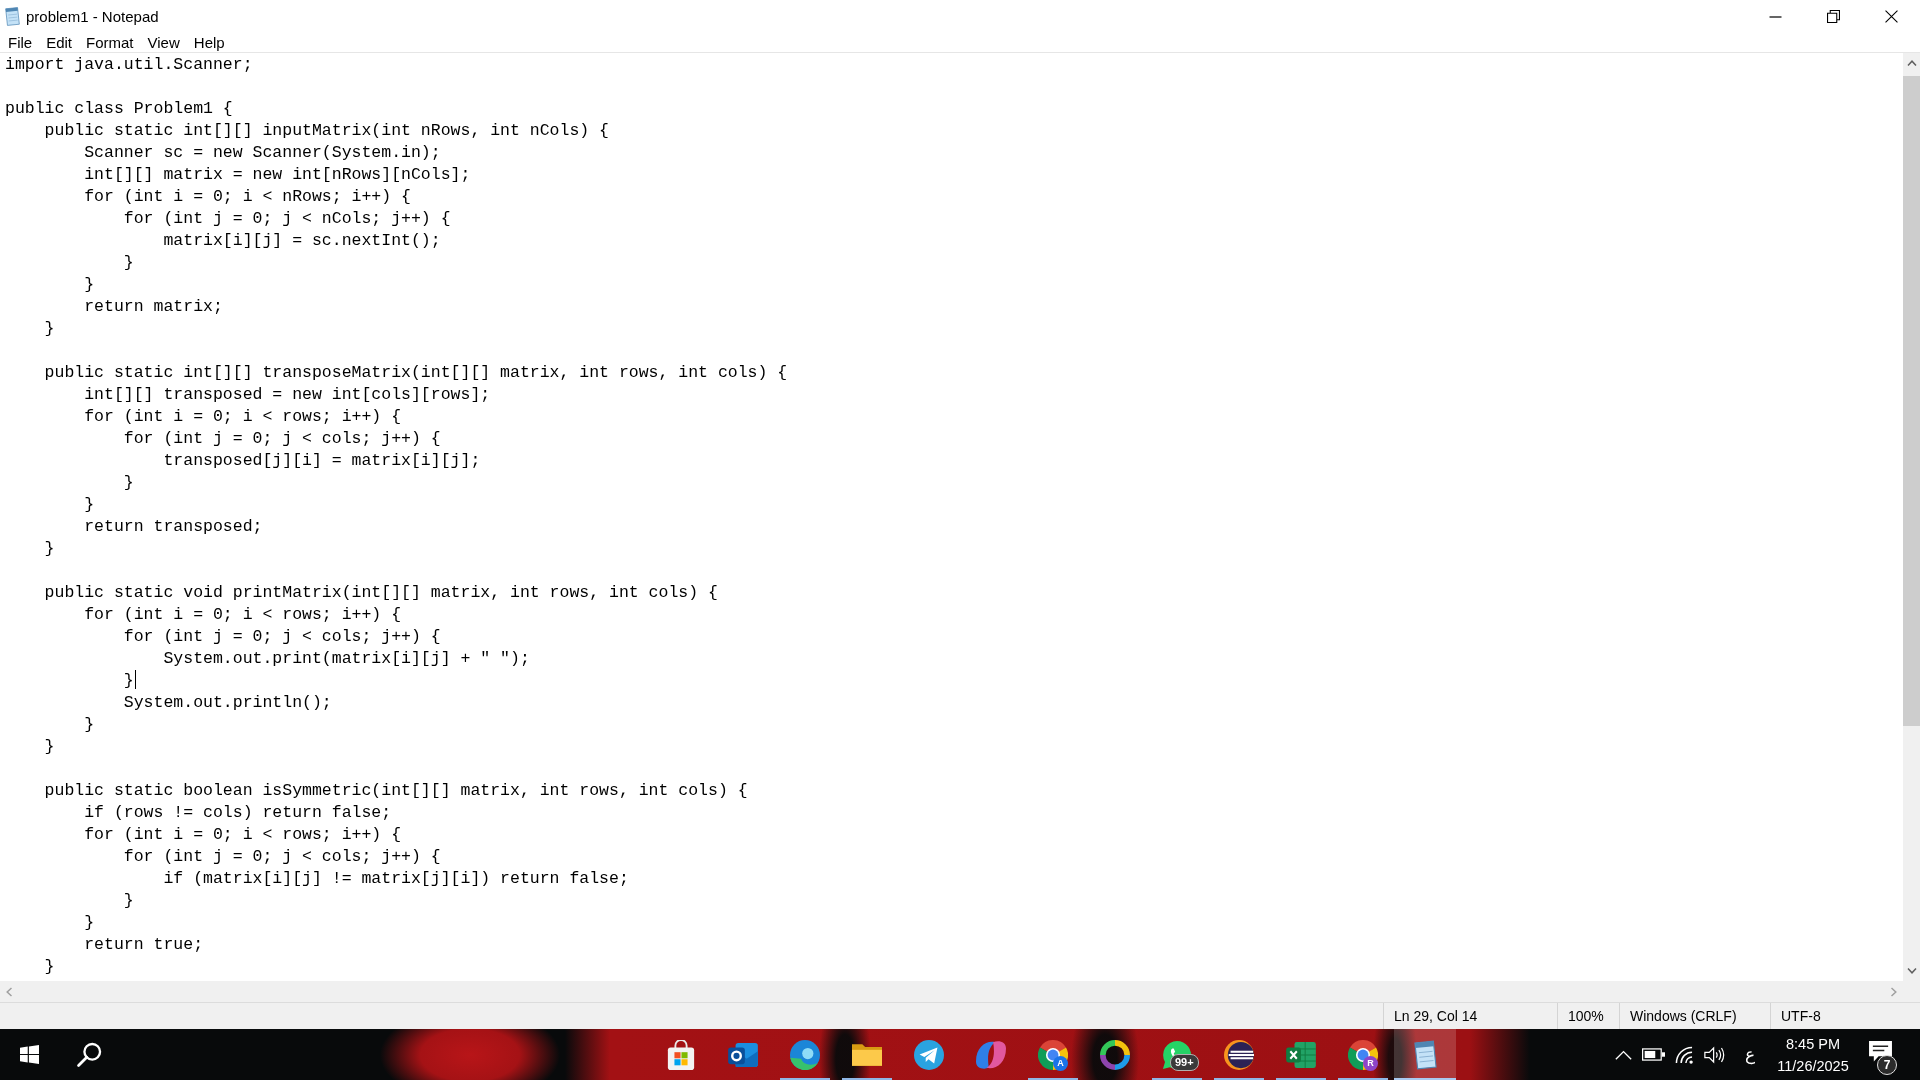 Image resolution: width=1920 pixels, height=1080 pixels. Describe the element at coordinates (681, 1054) in the screenshot. I see `shopping-bag-icon` at that location.